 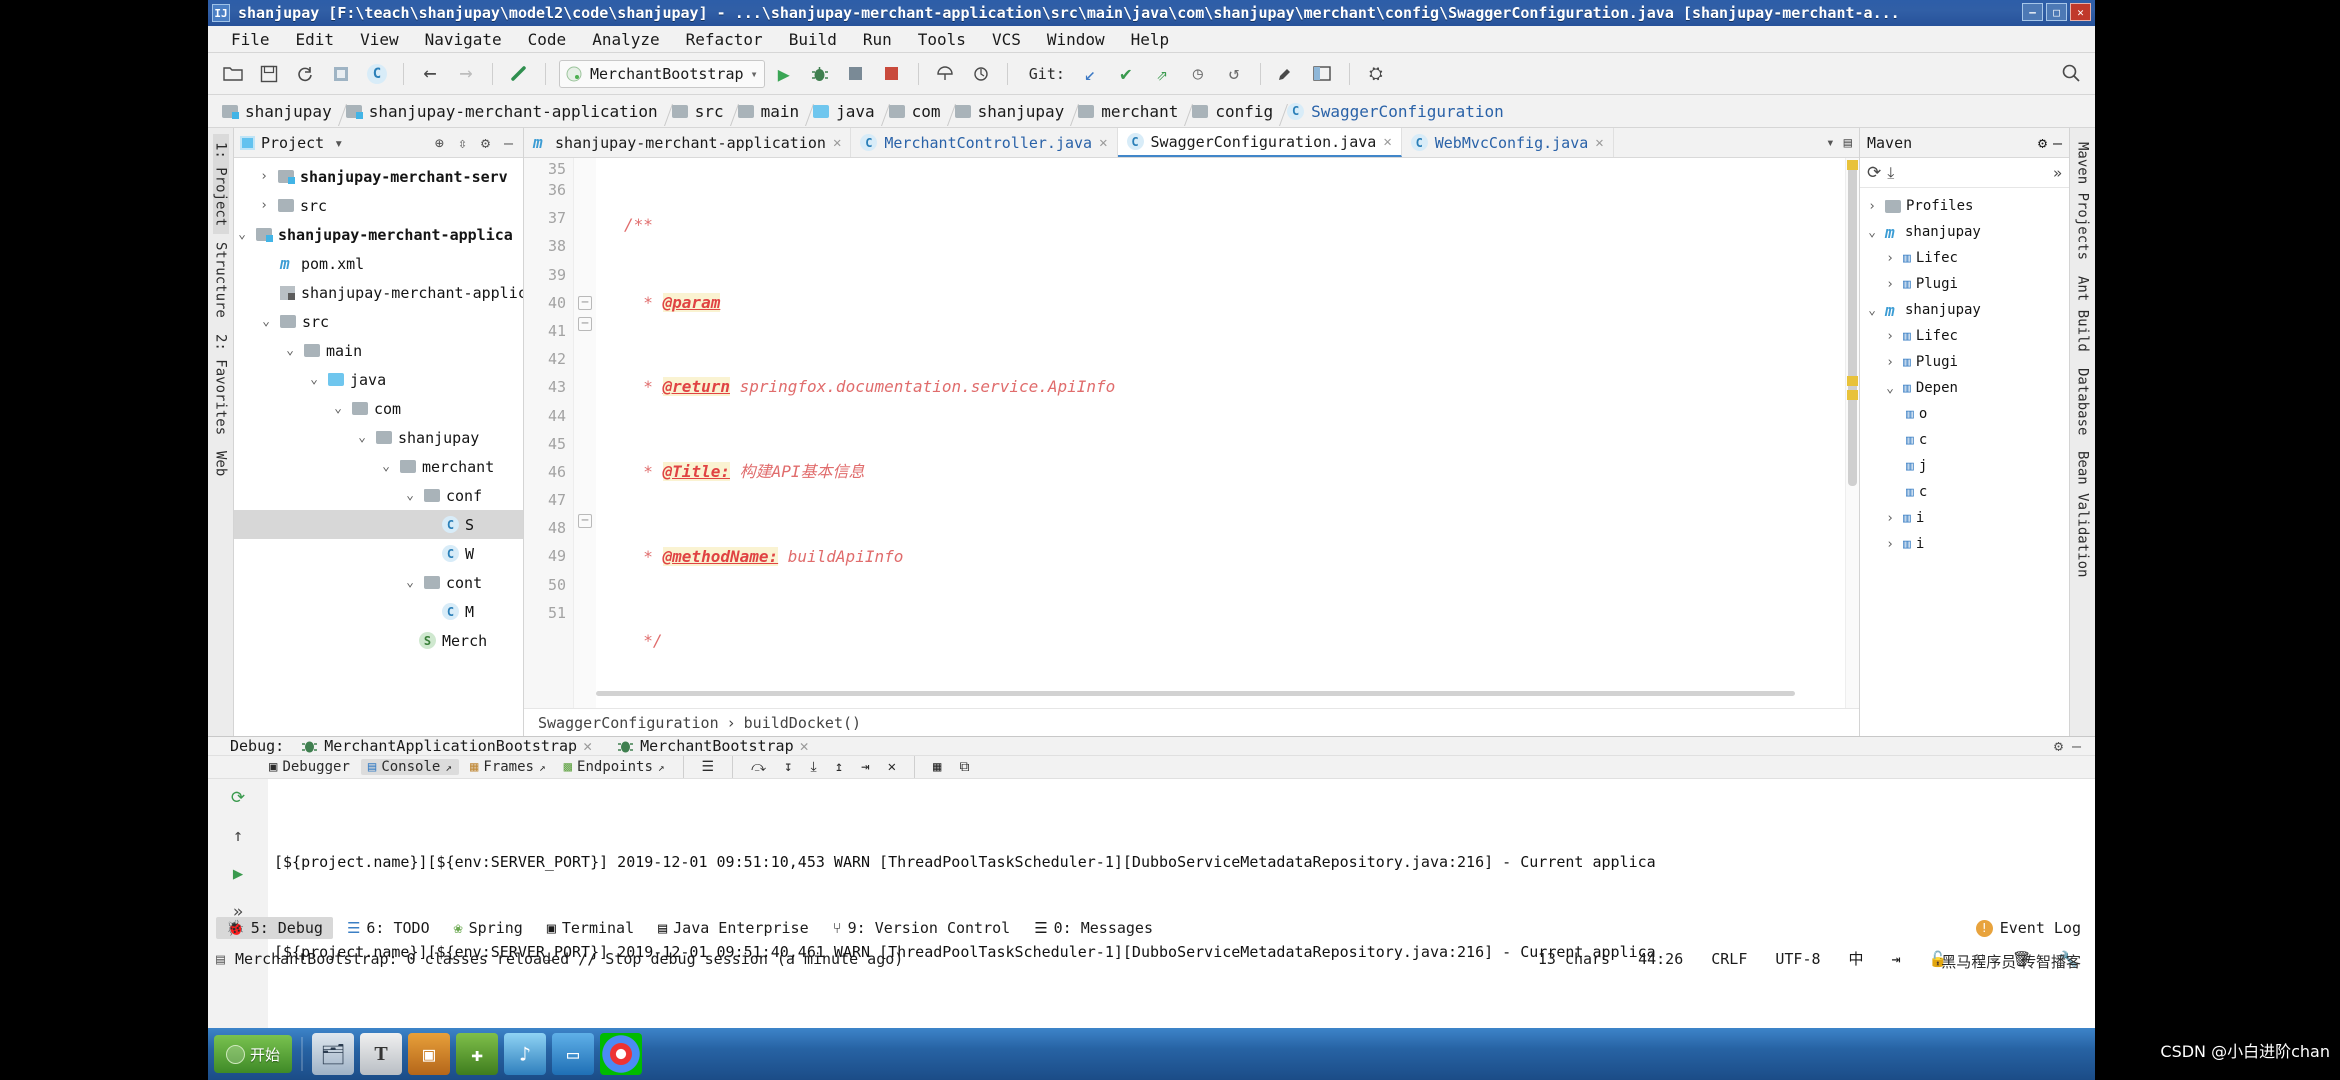 What do you see at coordinates (1964, 284) in the screenshot?
I see `maven-row: › ▥ Plugi` at bounding box center [1964, 284].